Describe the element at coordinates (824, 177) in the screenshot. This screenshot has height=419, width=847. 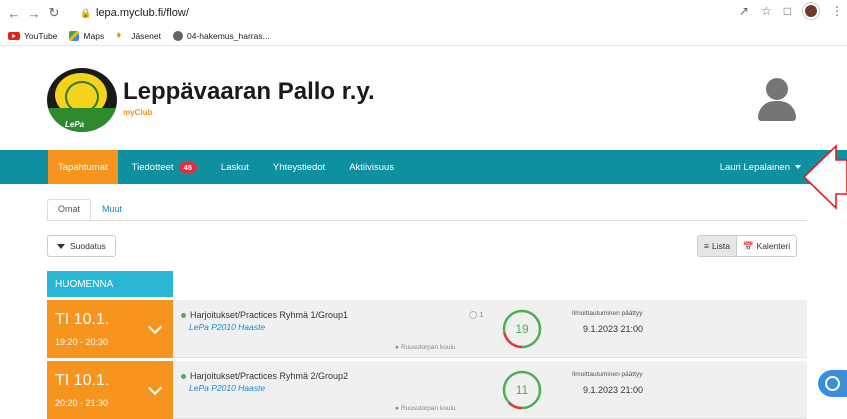
I see `annotation-arrow` at that location.